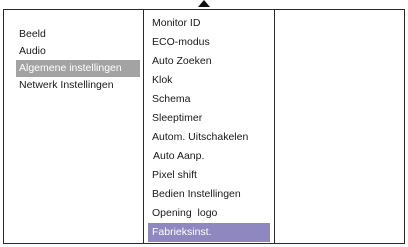 The image size is (408, 247). What do you see at coordinates (209, 61) in the screenshot?
I see `sub-menu-item-auto-zoeken: Auto Zoeken` at bounding box center [209, 61].